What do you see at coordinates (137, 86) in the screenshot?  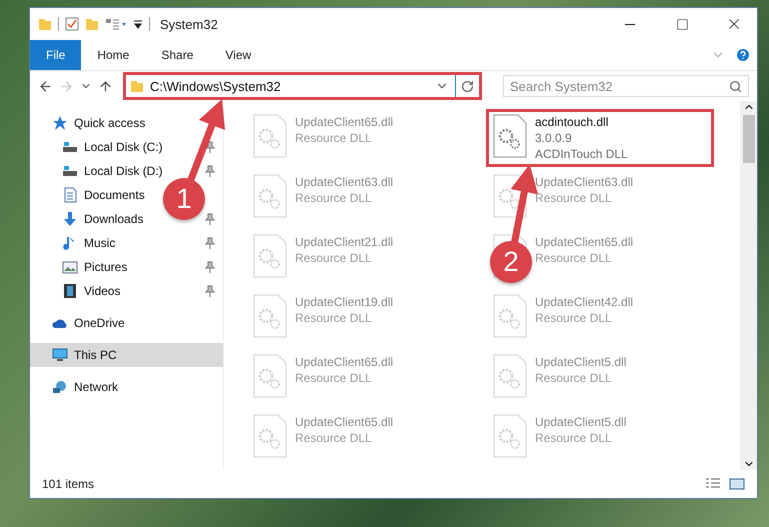 I see `folder-icon` at bounding box center [137, 86].